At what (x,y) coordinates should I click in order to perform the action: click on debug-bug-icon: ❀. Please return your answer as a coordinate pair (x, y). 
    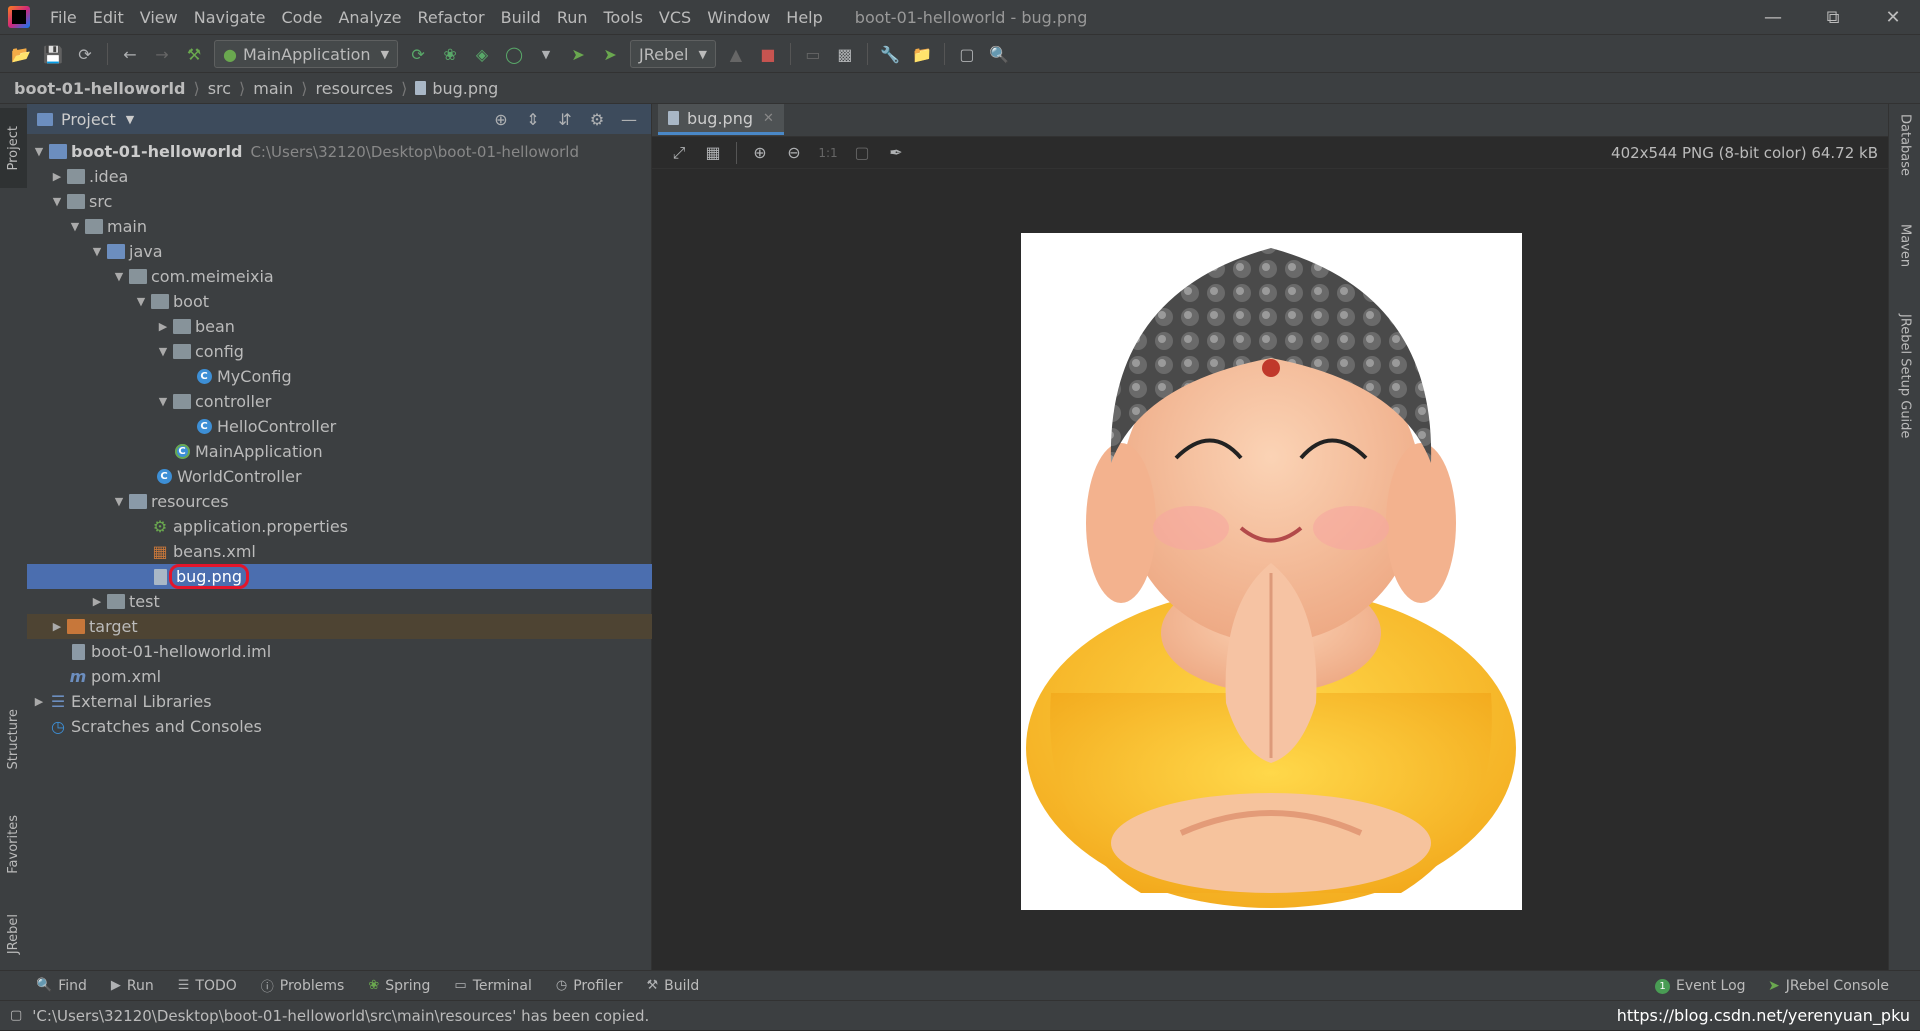
    Looking at the image, I should click on (450, 54).